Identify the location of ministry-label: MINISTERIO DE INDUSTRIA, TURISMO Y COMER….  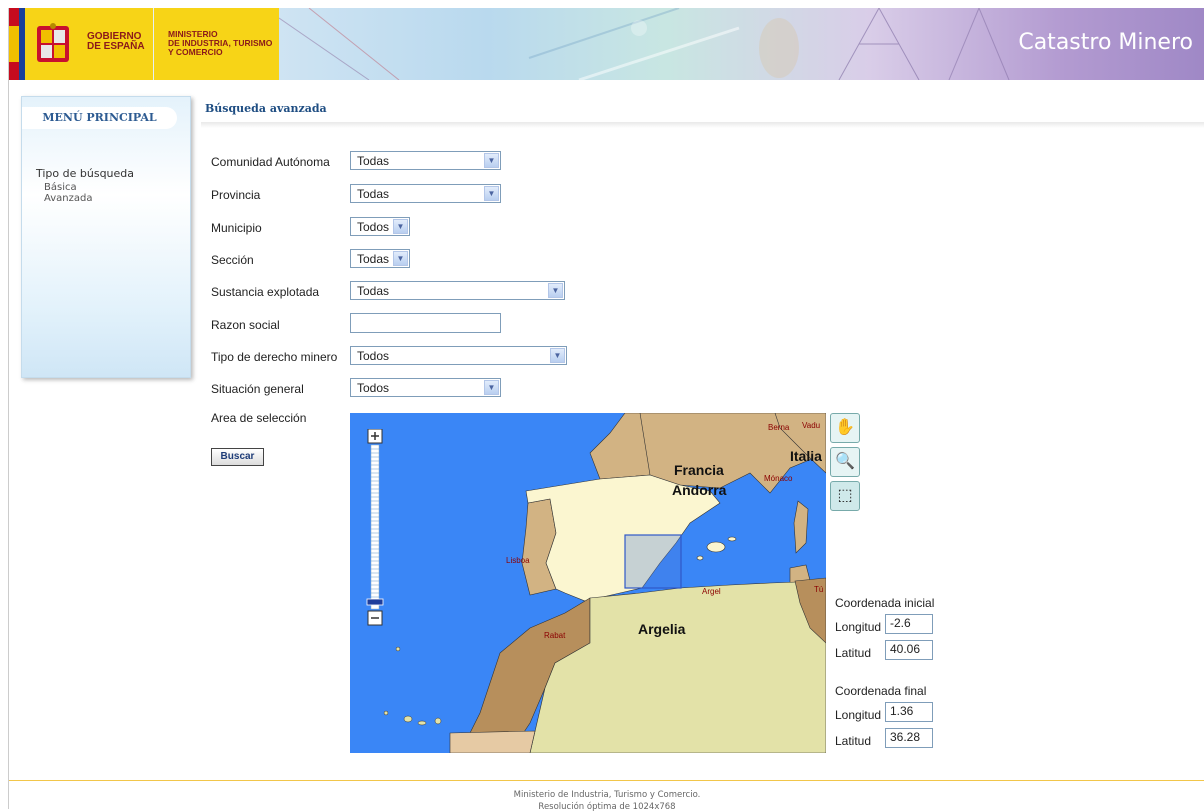
(220, 43).